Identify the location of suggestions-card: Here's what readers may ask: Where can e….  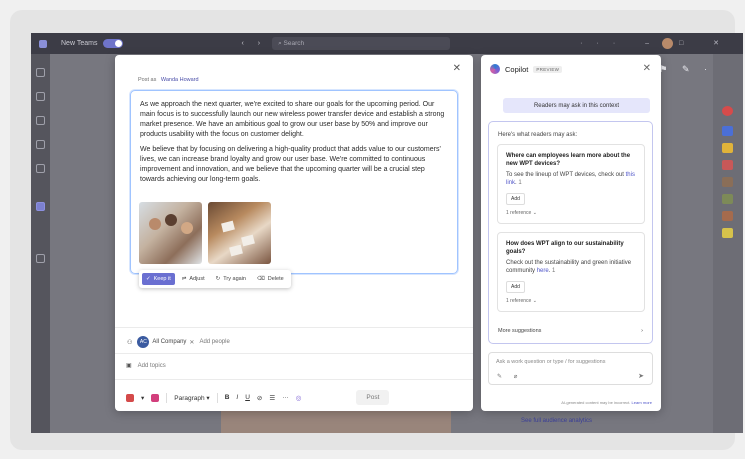
(570, 232).